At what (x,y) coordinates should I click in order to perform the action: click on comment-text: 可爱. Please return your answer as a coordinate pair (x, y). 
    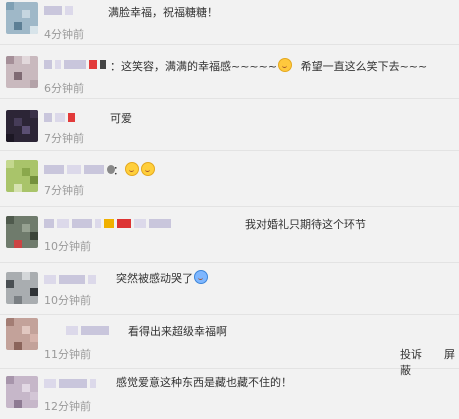
    Looking at the image, I should click on (121, 118).